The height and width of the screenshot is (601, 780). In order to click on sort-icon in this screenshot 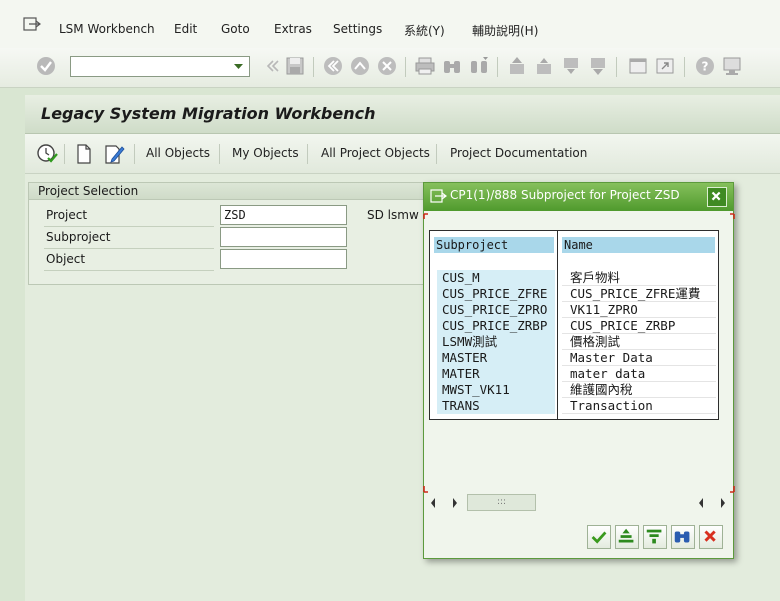, I will do `click(626, 535)`.